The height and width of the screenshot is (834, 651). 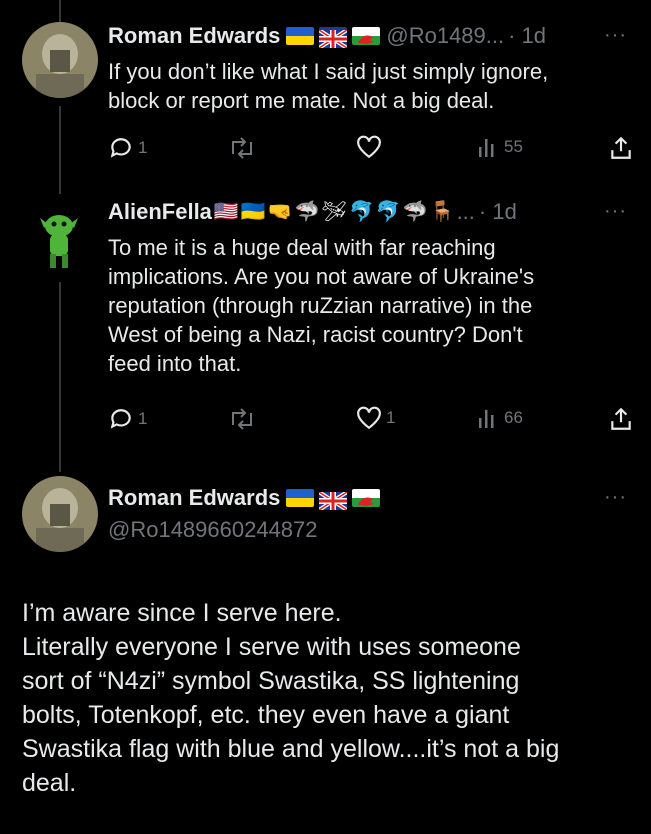 What do you see at coordinates (301, 100) in the screenshot?
I see `text-line: block or report me mate. Not a big deal.` at bounding box center [301, 100].